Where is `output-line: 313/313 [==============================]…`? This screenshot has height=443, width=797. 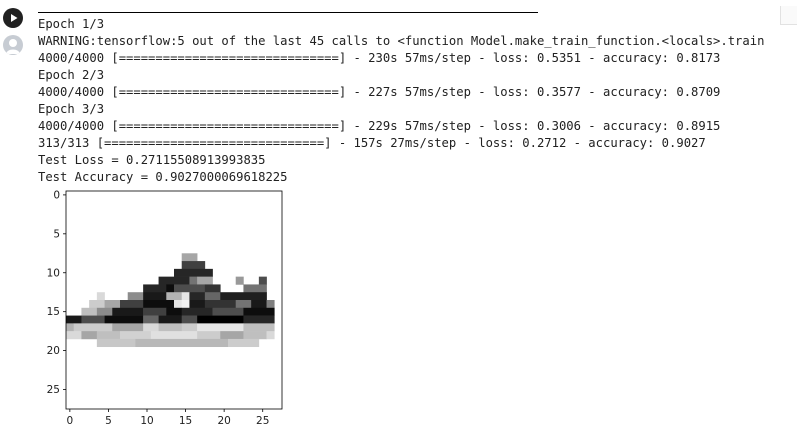
output-line: 313/313 [==============================]… is located at coordinates (372, 143).